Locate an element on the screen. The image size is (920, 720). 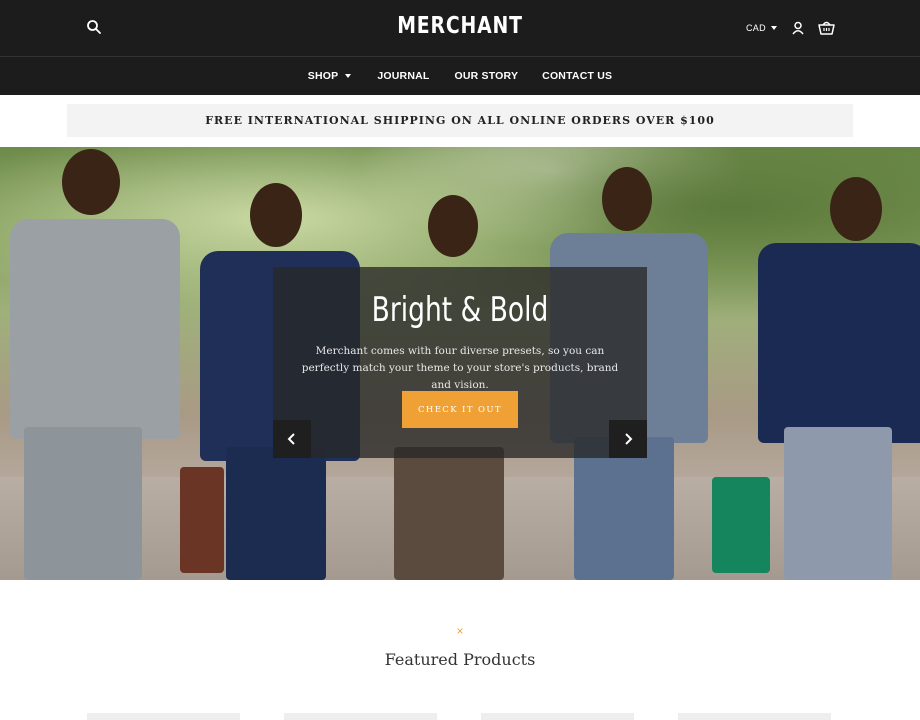
check-it-out-button: CHECK IT OUT is located at coordinates (460, 409).